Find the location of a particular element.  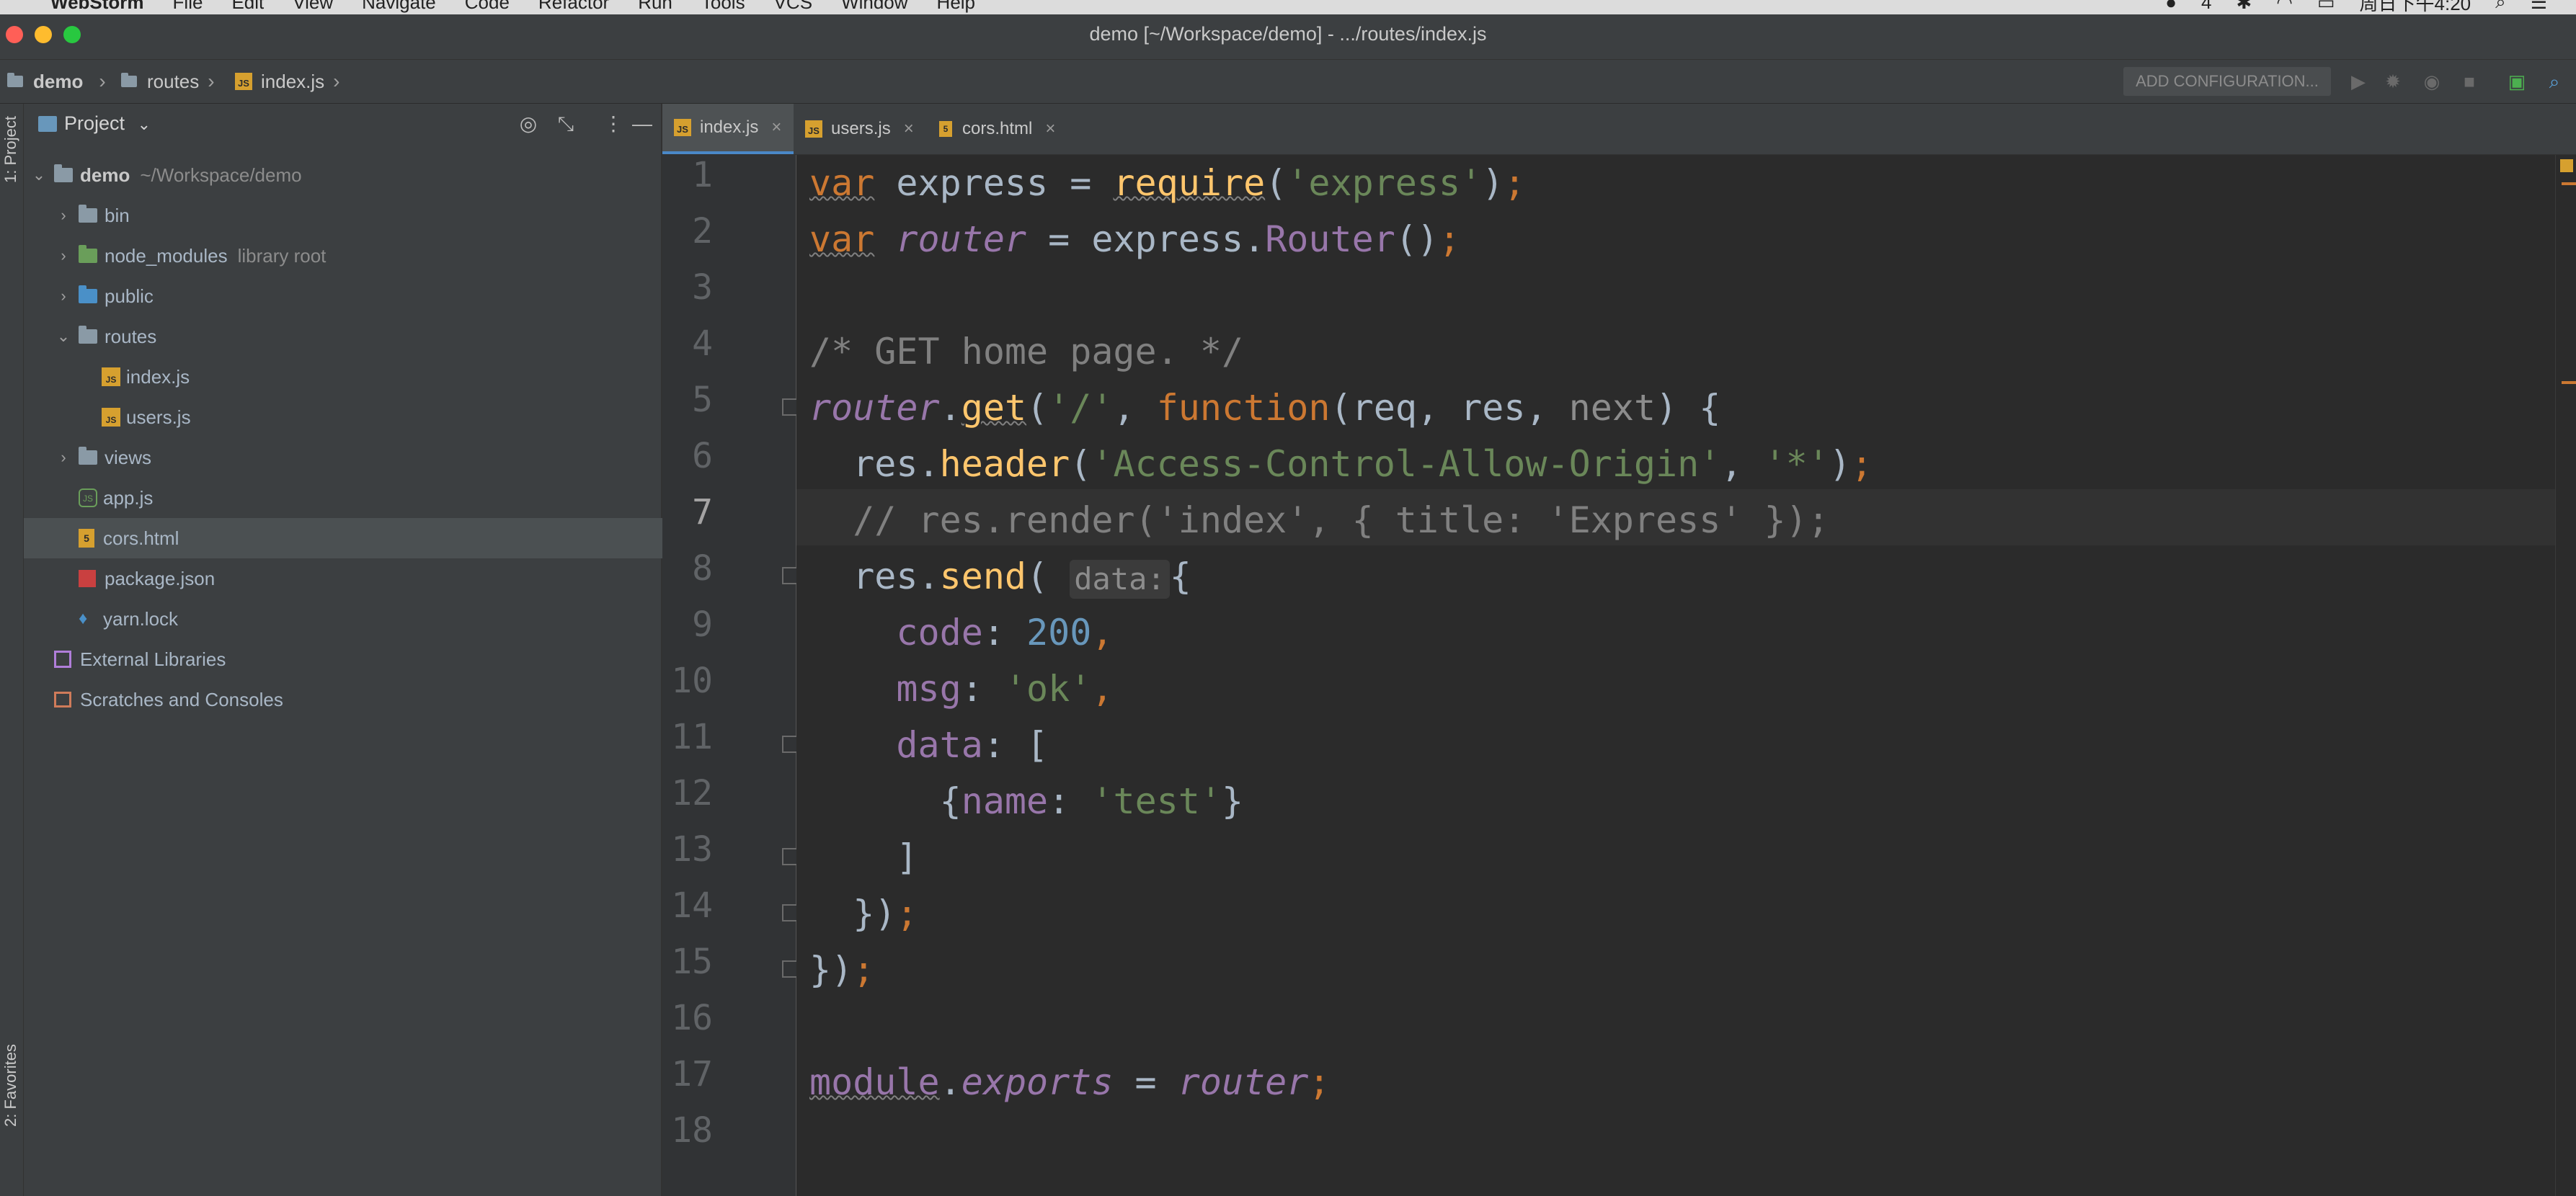

tree-item-node-modules: › node_modules library root is located at coordinates (358, 256).